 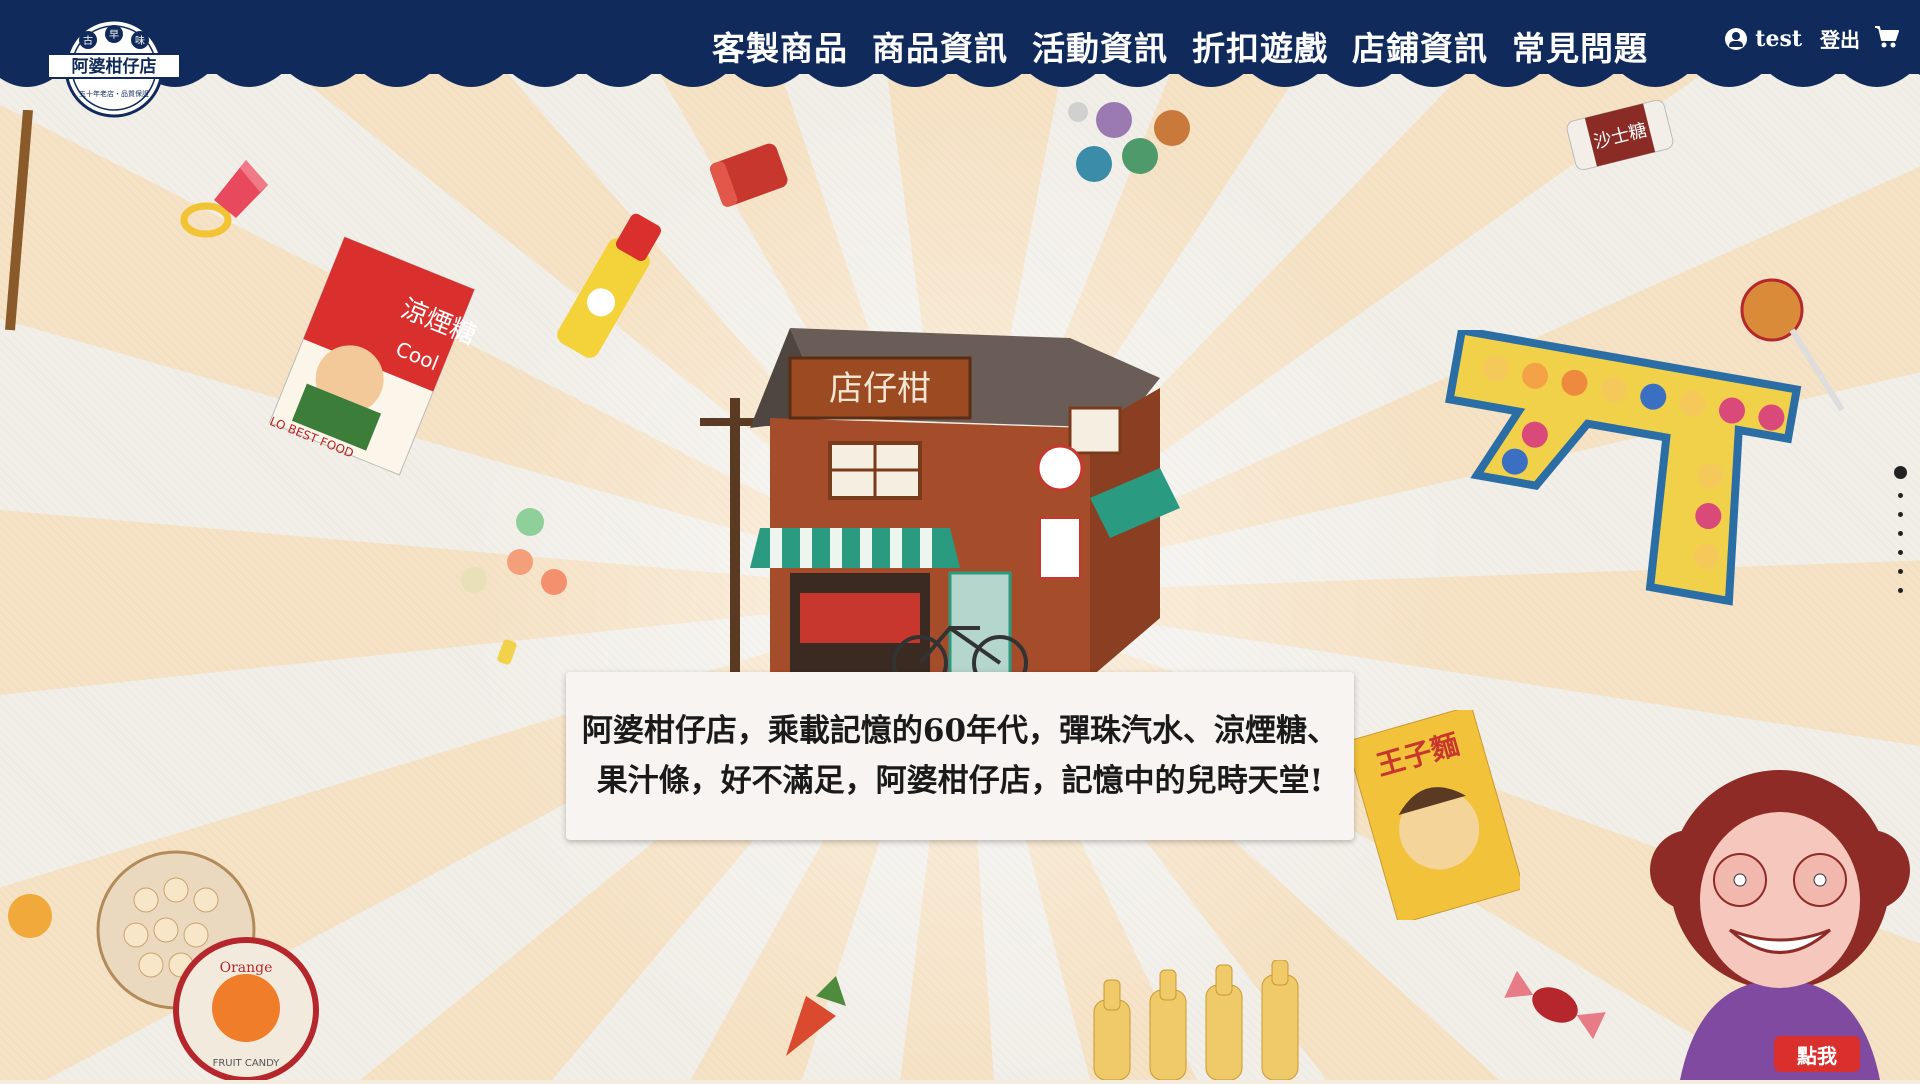 I want to click on nav-item-faq: 常見問題, so click(x=1580, y=46).